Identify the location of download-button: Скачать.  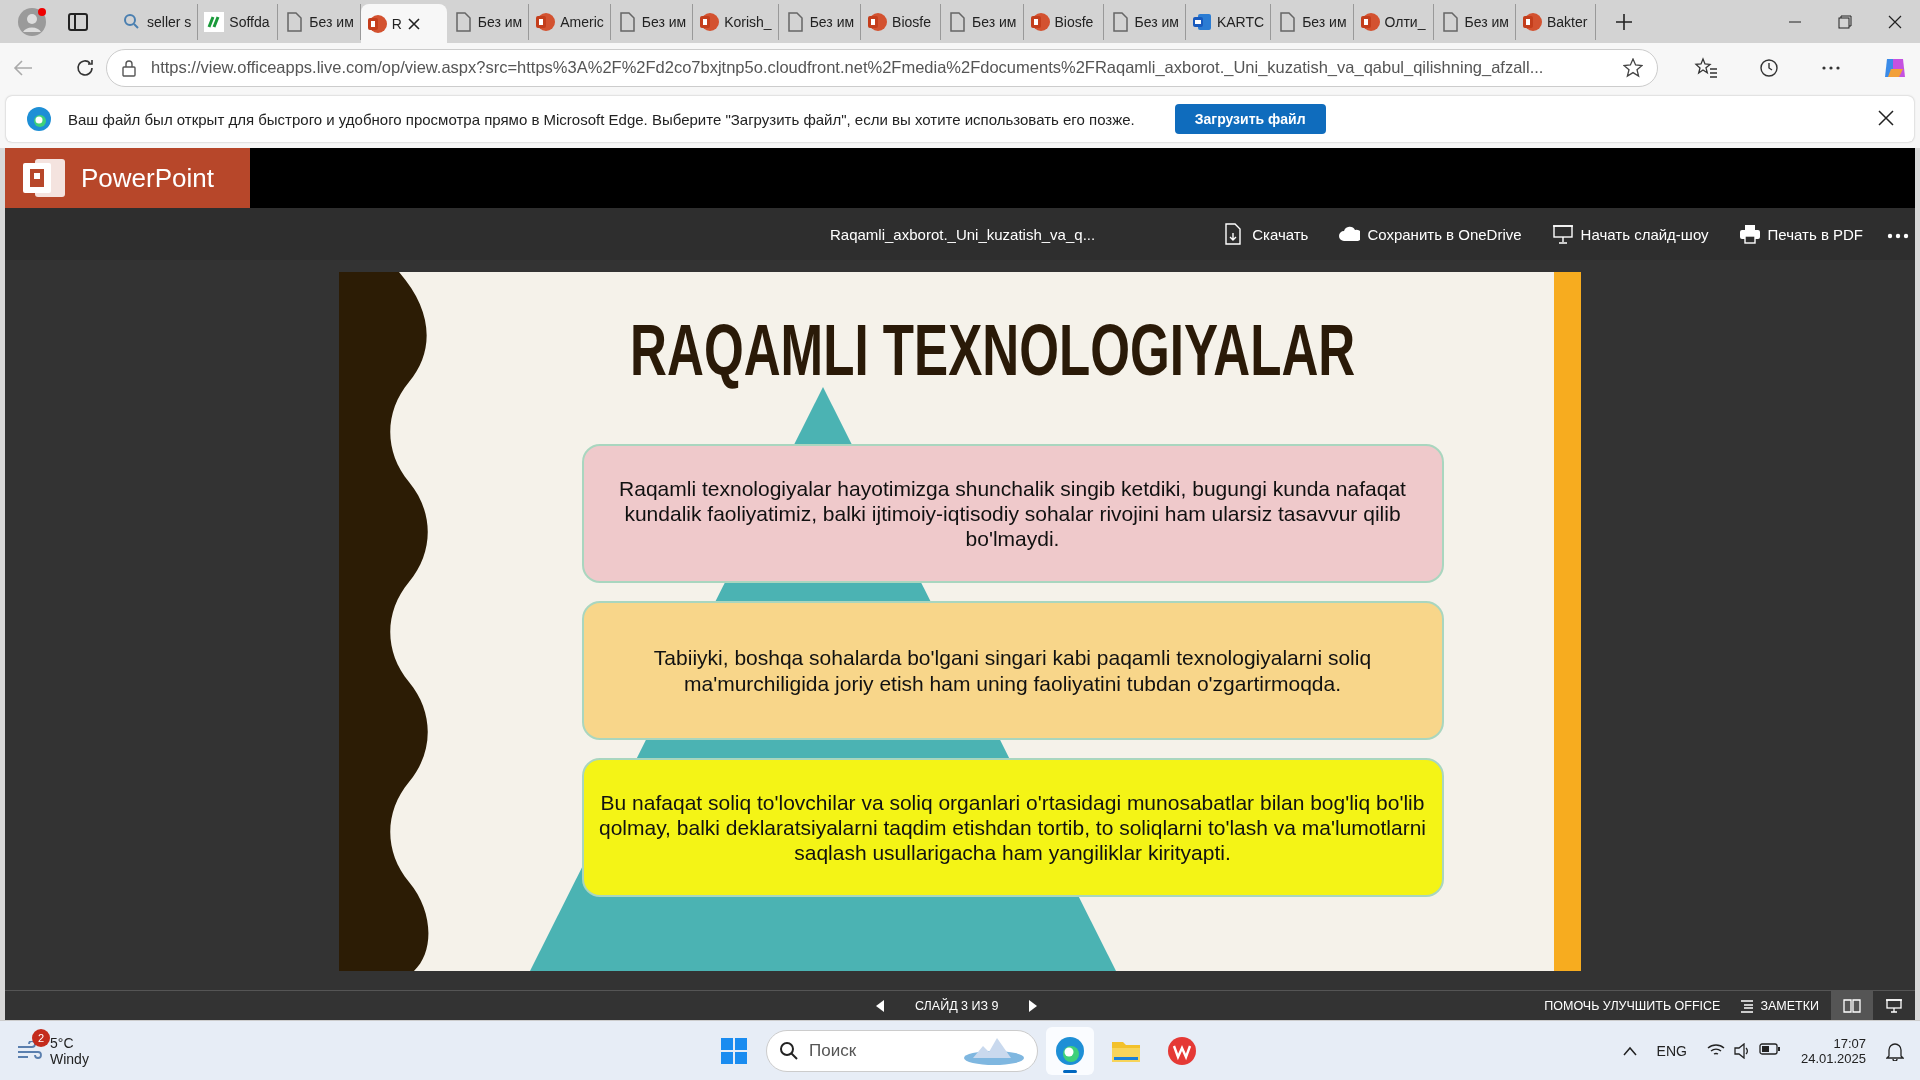
(1266, 234).